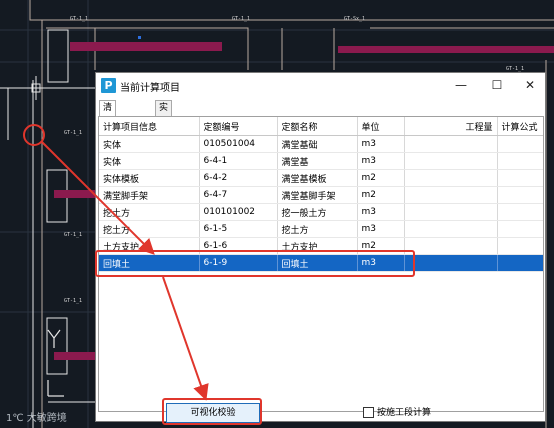  I want to click on cell-info: 满堂脚手架, so click(149, 195).